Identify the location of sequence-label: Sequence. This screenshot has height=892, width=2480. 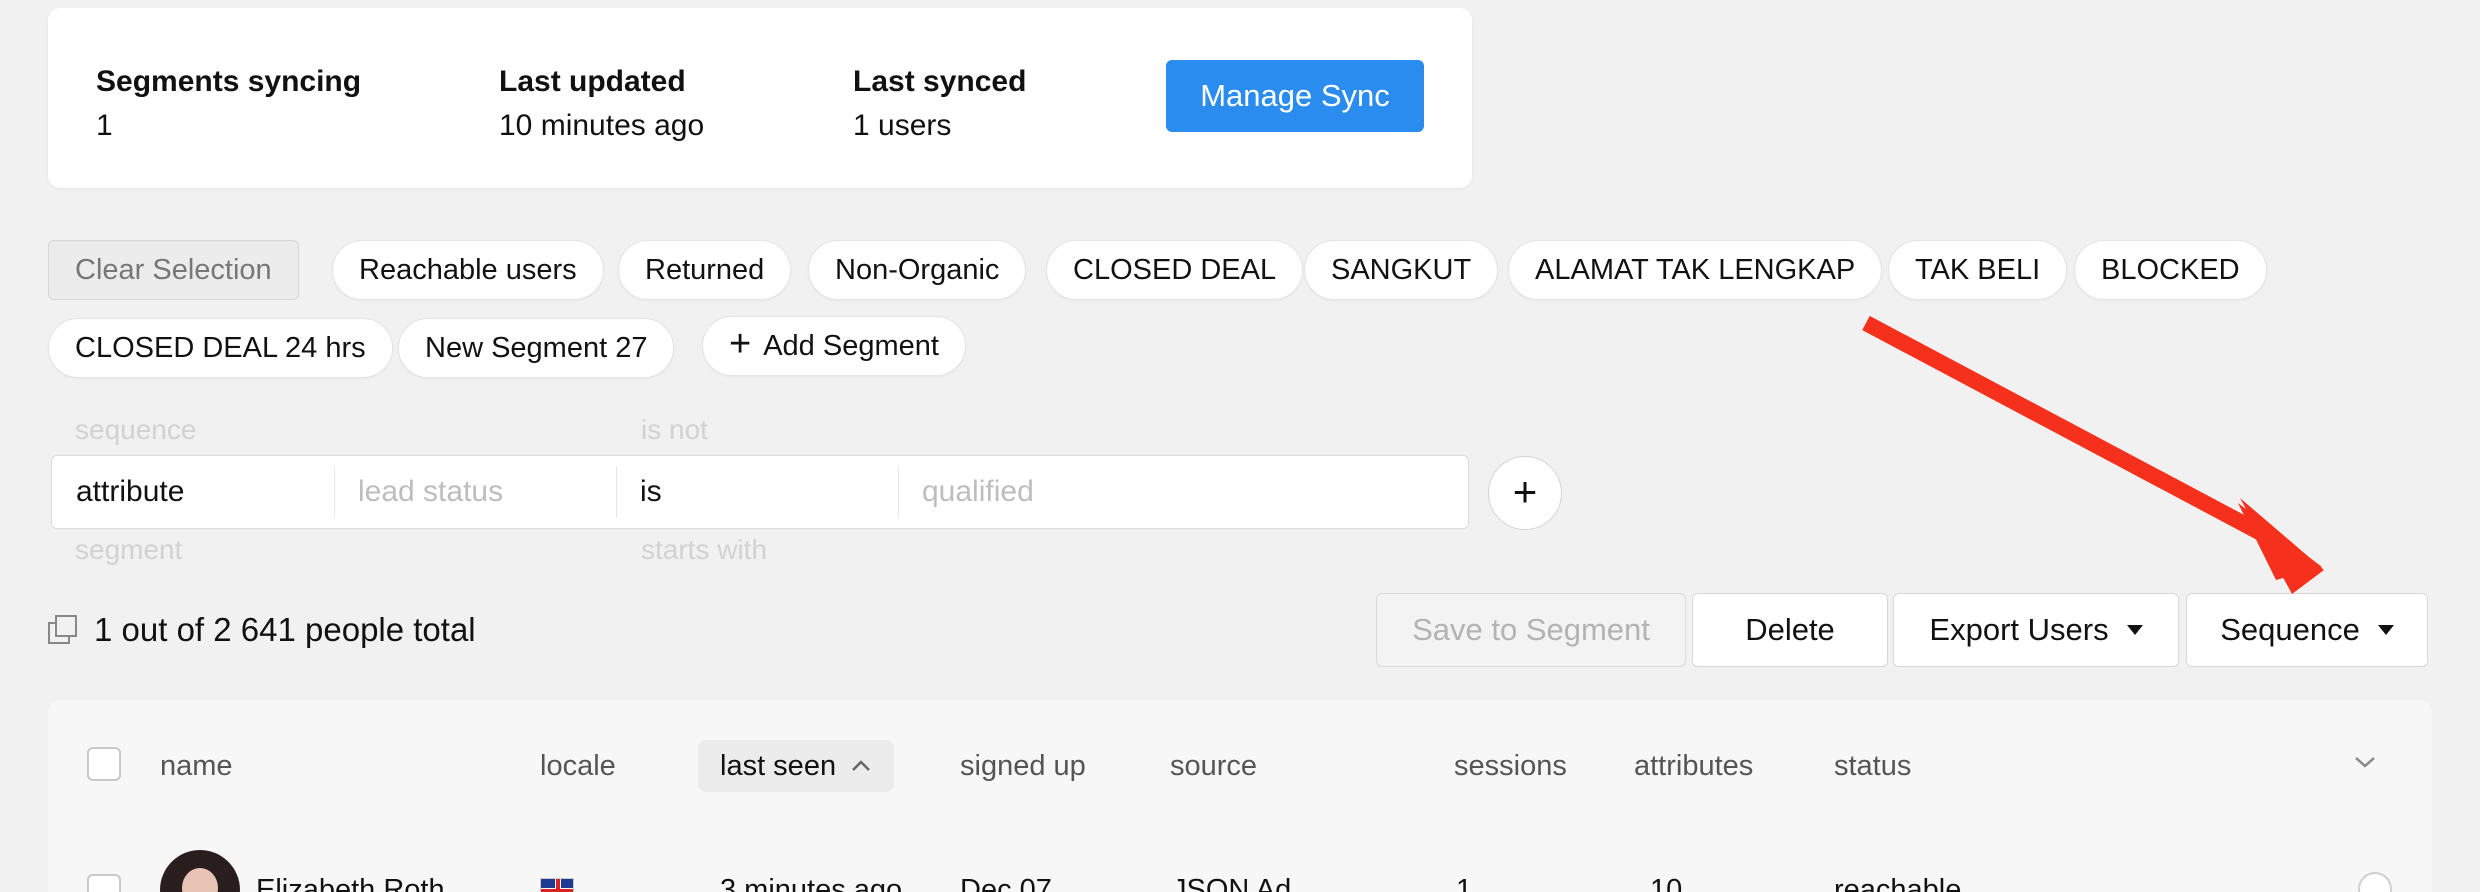
(2290, 629).